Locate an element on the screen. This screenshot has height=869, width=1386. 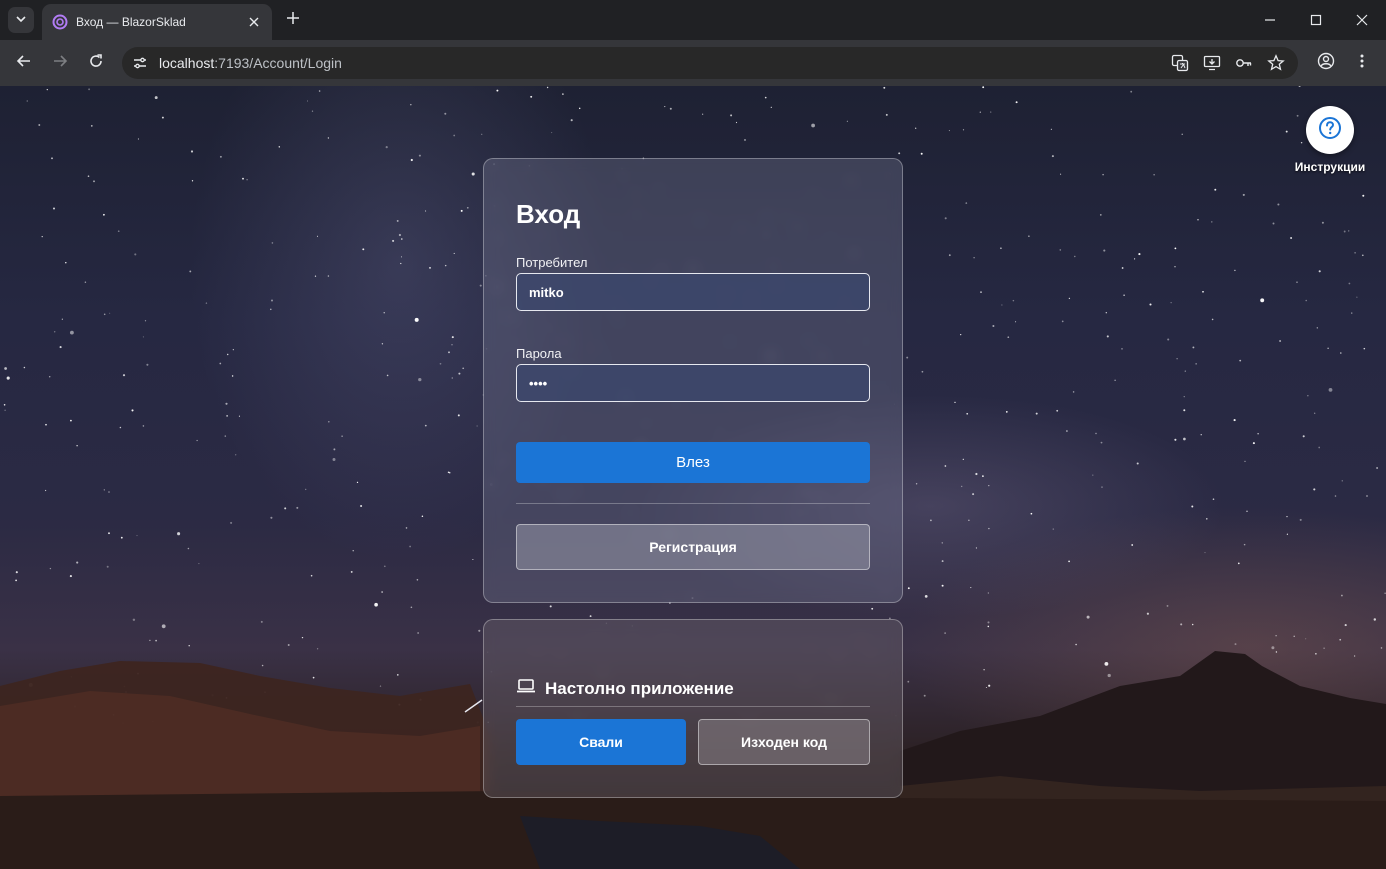
desktop-app-card: Настолно приложение Свали Изходен код is located at coordinates (693, 708).